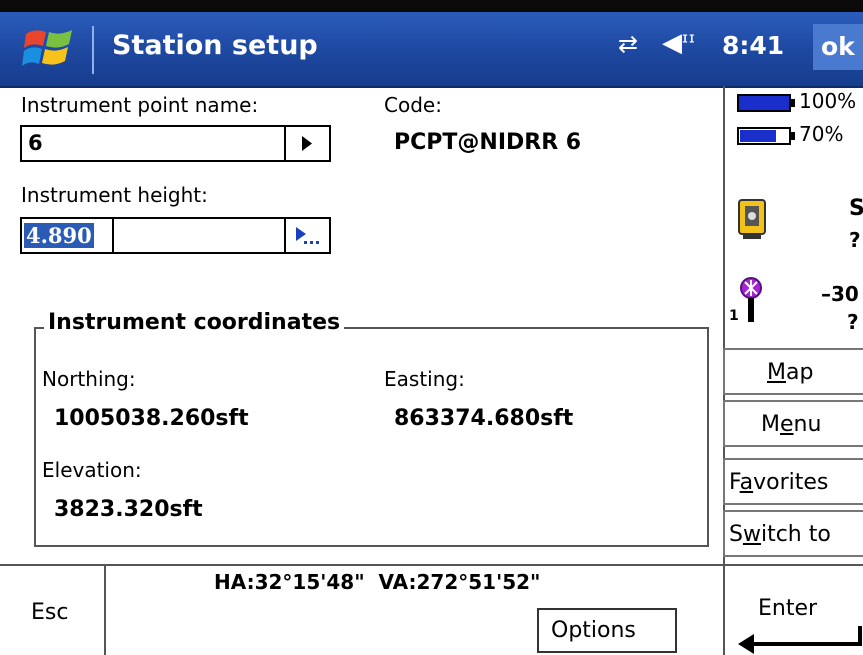  What do you see at coordinates (821, 134) in the screenshot?
I see `battery2-percent: 70%` at bounding box center [821, 134].